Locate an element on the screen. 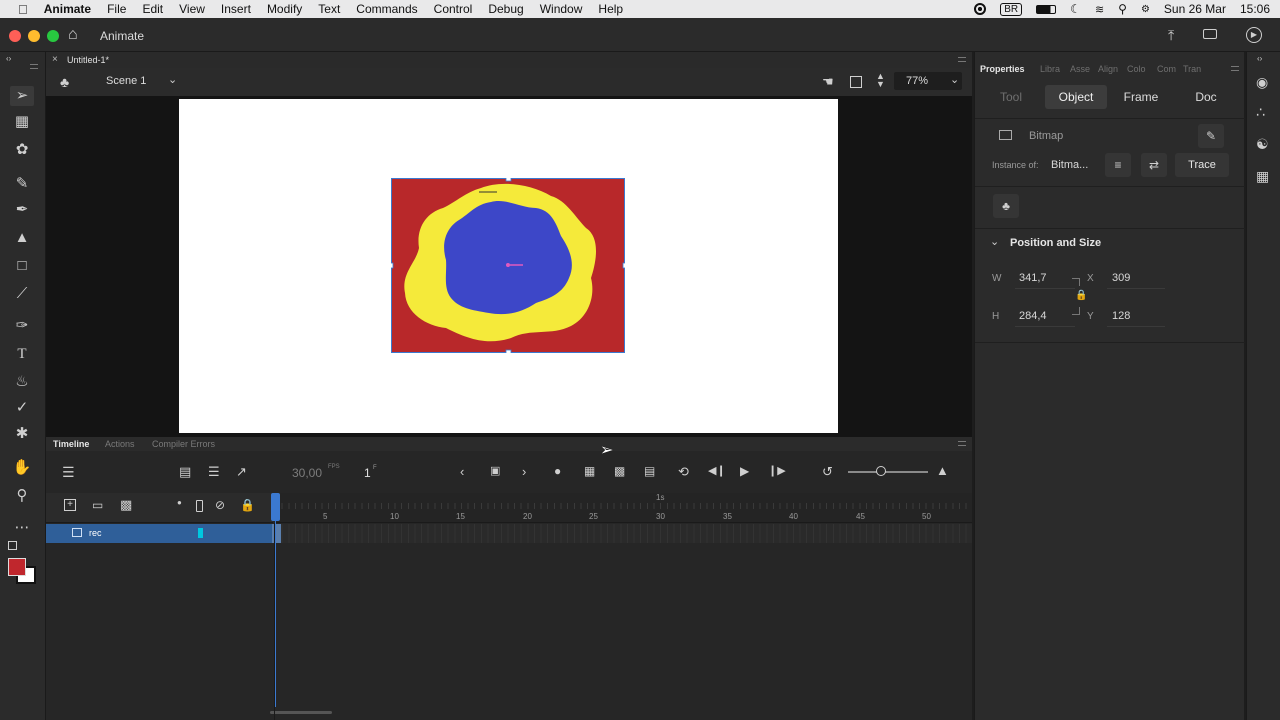 The width and height of the screenshot is (1280, 720). color-panel-icon: ◉ is located at coordinates (1262, 82).